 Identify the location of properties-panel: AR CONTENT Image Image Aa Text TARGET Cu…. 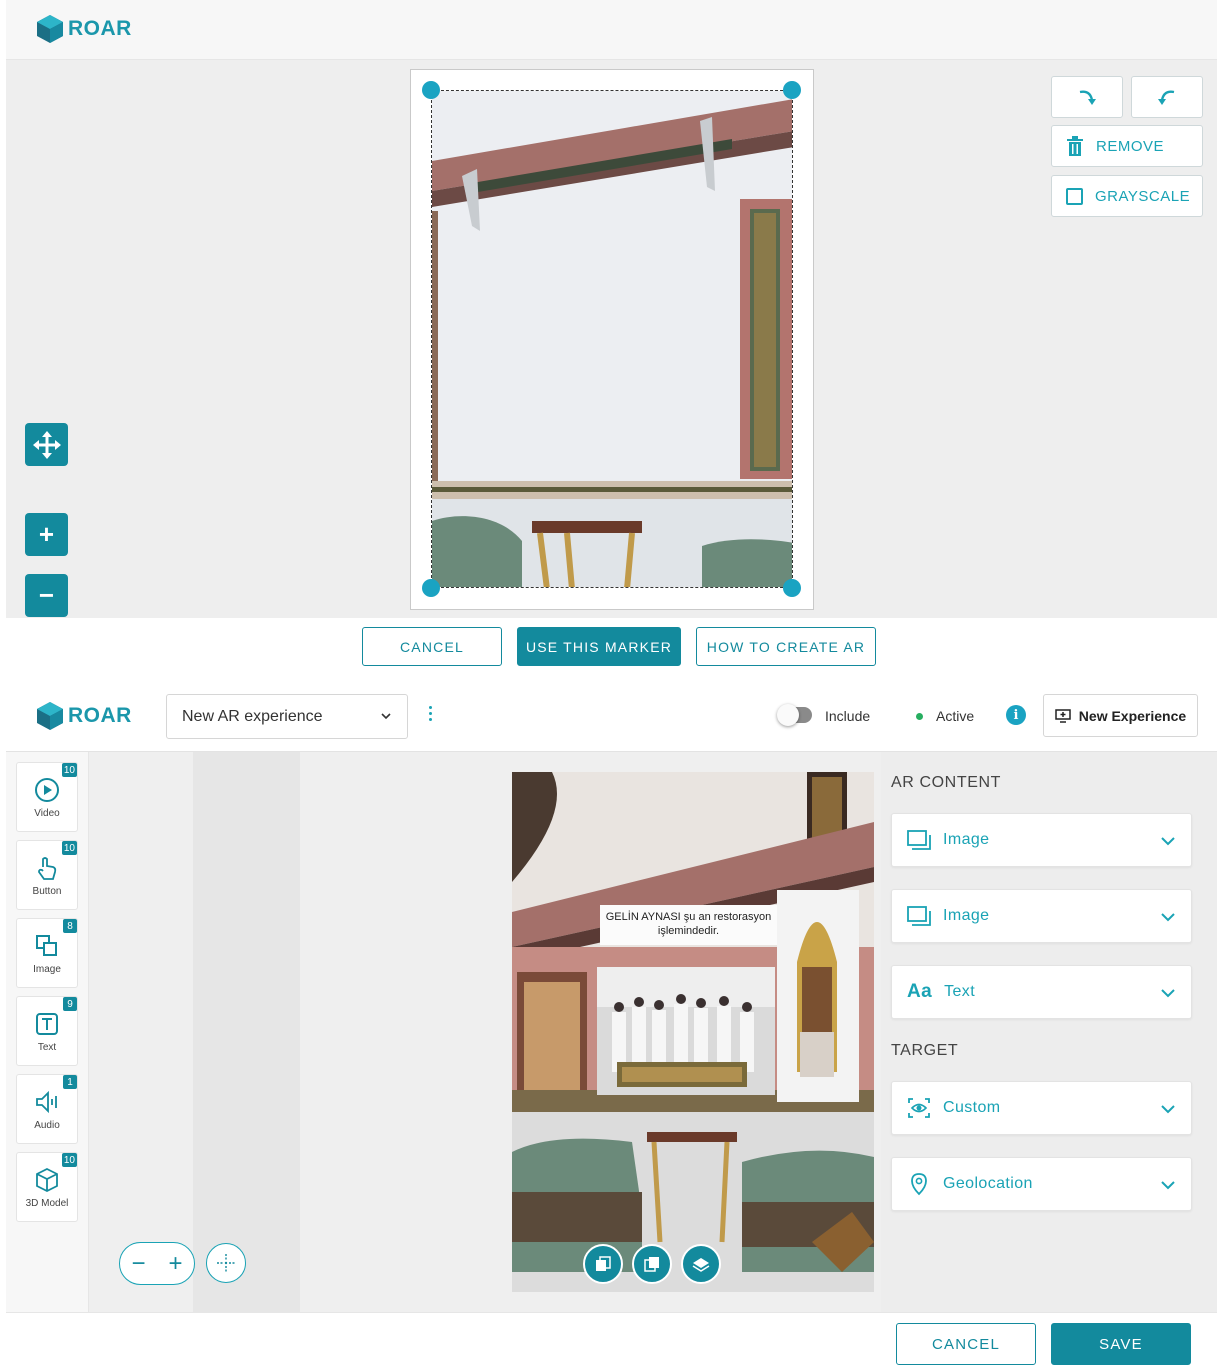
(1049, 1032).